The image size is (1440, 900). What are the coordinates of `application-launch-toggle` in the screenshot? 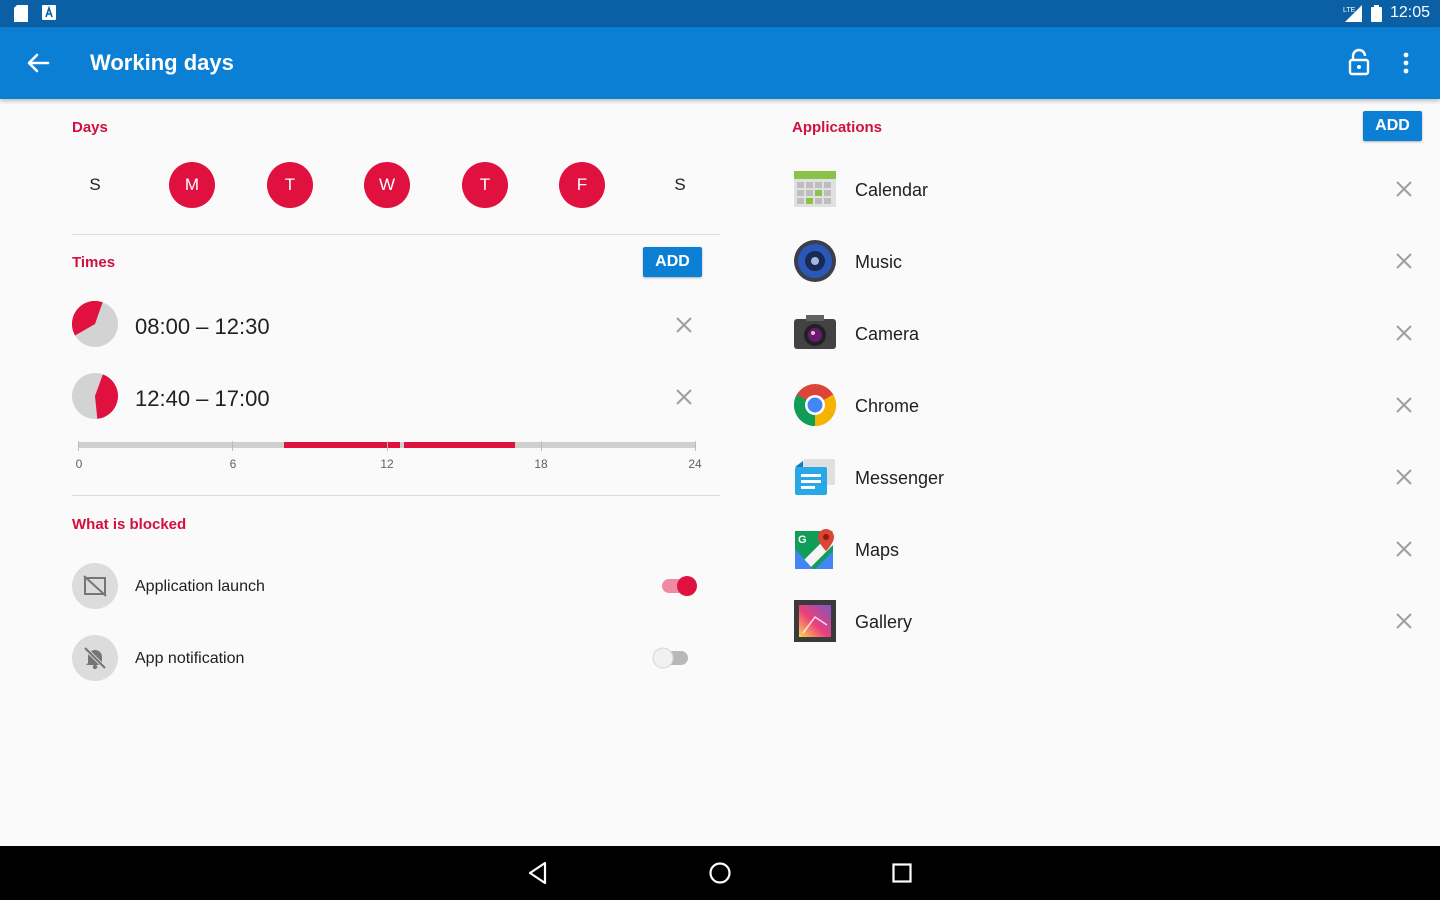 It's located at (680, 586).